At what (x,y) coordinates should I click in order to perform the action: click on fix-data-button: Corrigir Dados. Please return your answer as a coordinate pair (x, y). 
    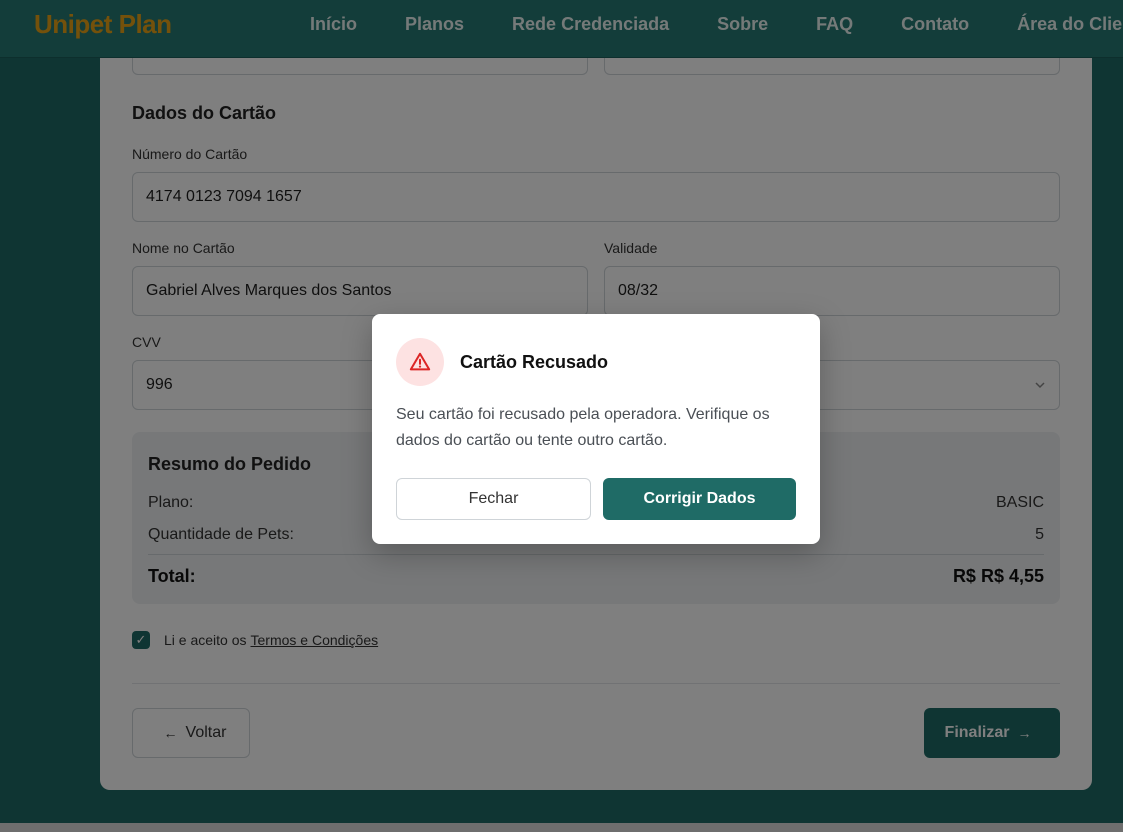
    Looking at the image, I should click on (699, 499).